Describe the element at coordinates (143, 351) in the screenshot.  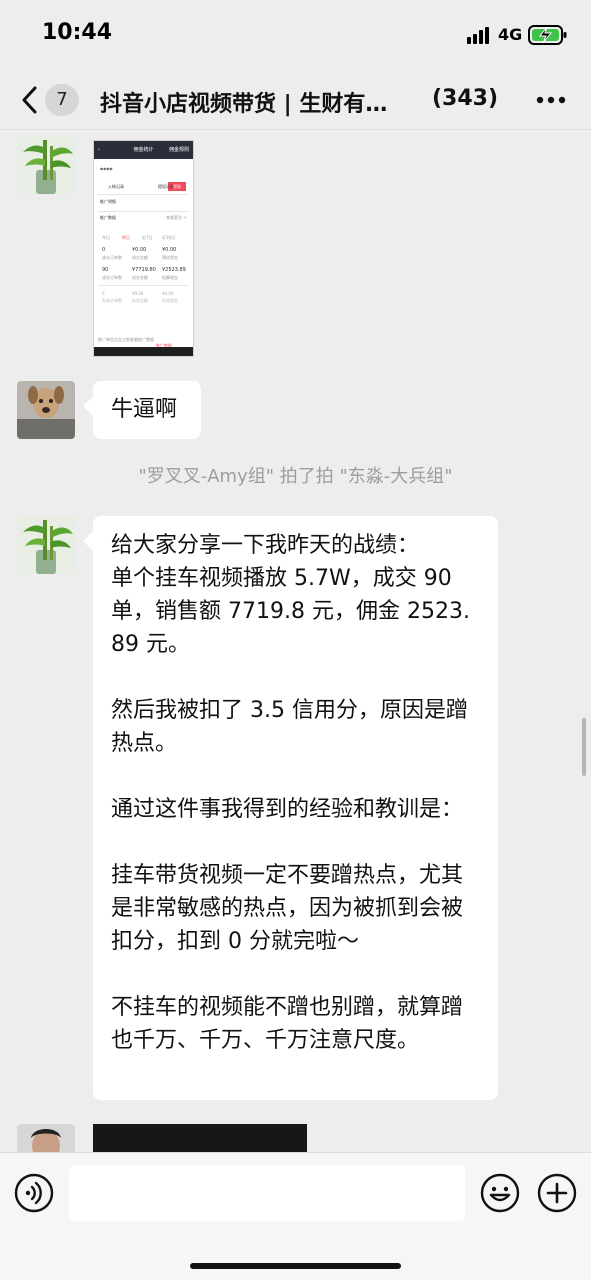
I see `thumb-nav-bar` at that location.